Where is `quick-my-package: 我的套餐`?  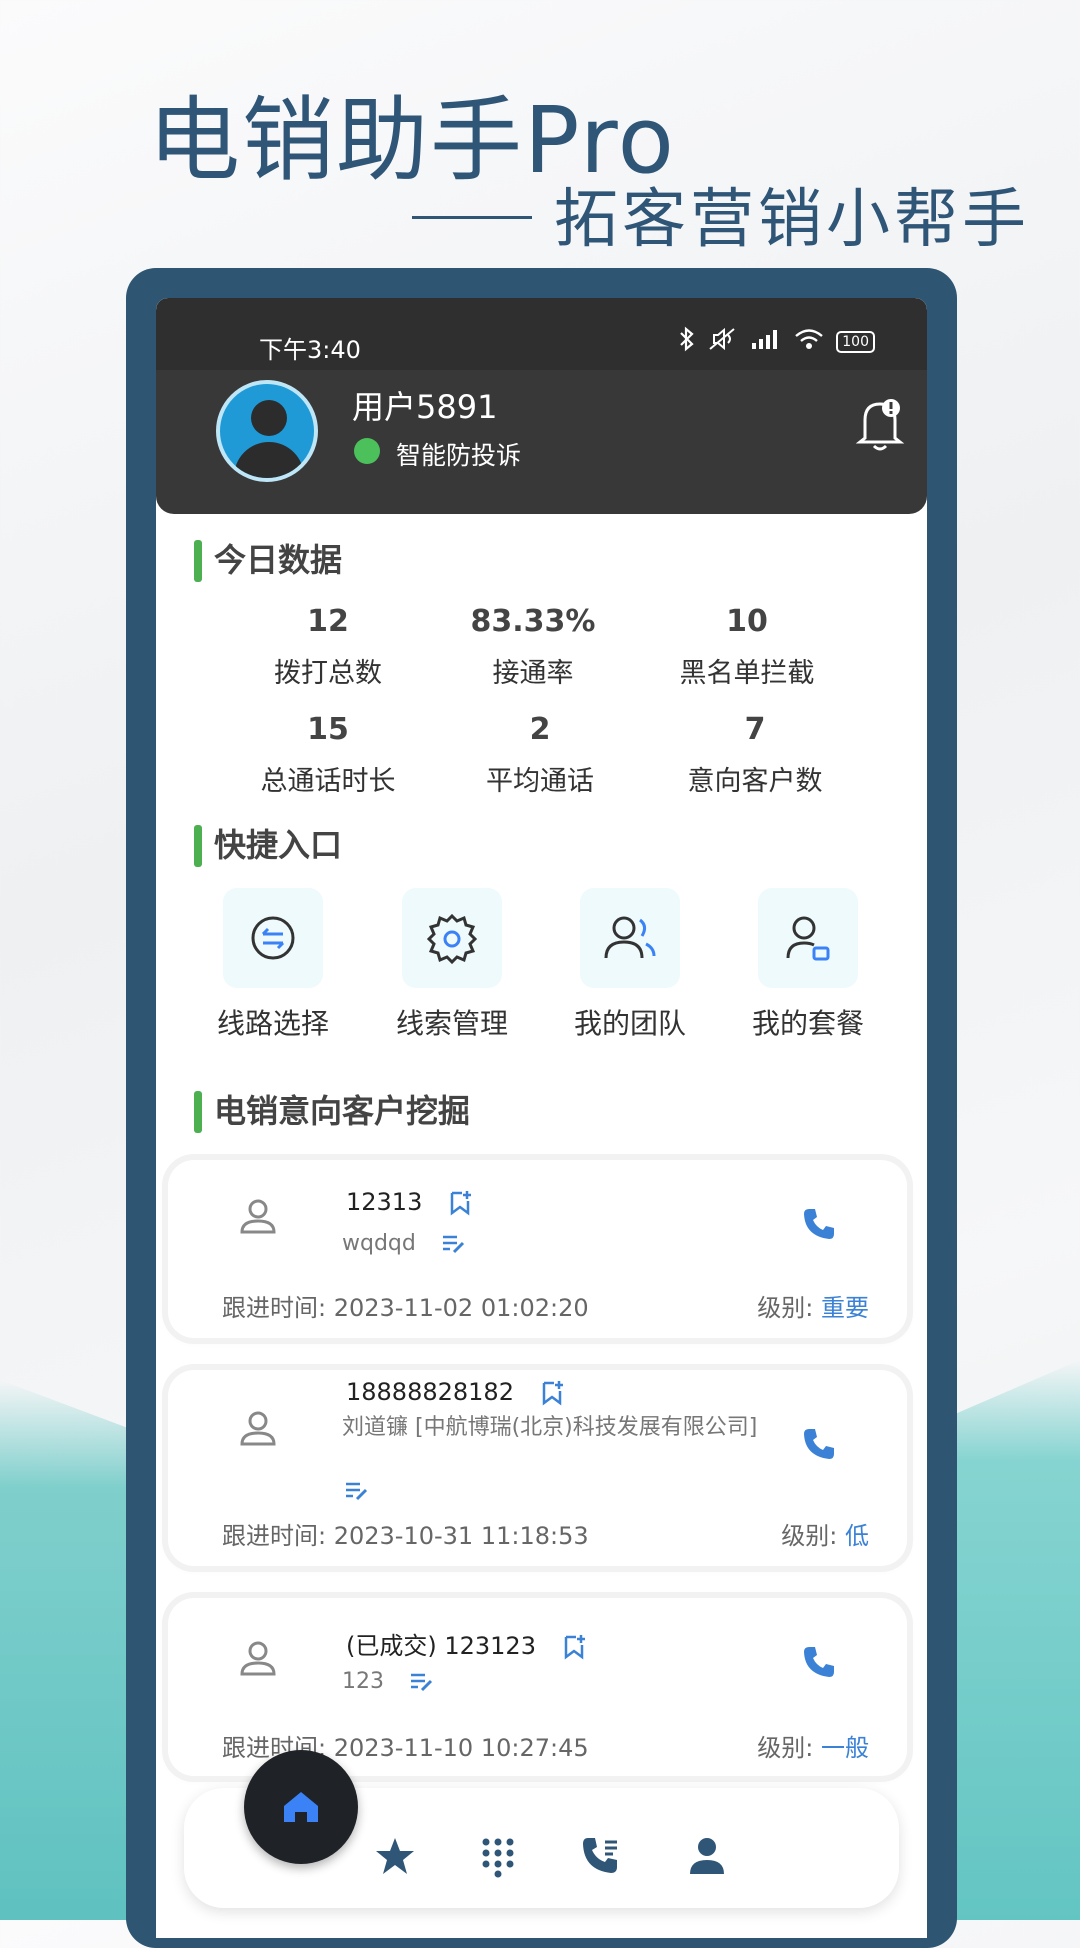 quick-my-package: 我的套餐 is located at coordinates (808, 965).